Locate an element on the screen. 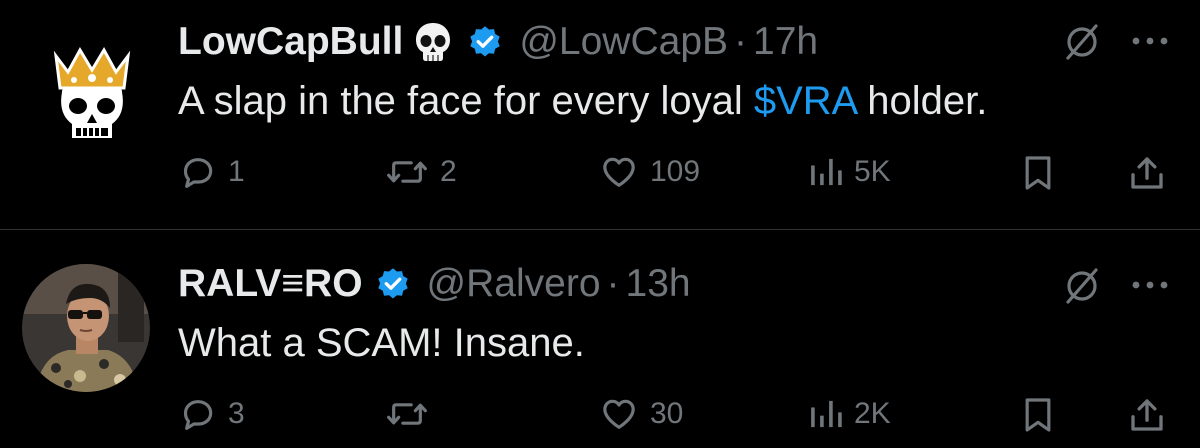  crowned-skull-image is located at coordinates (92, 92).